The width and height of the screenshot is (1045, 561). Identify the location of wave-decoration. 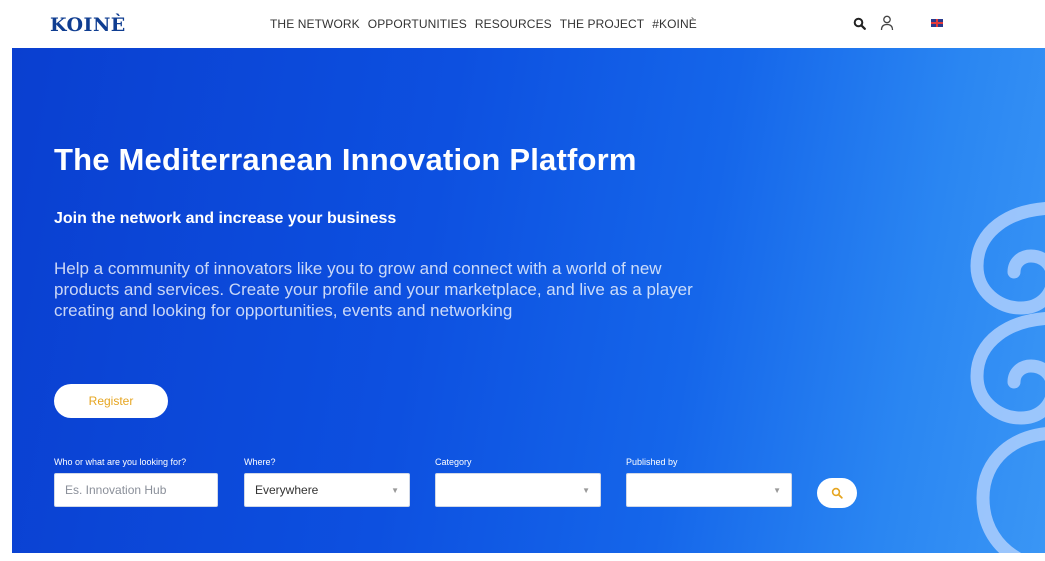
(1007, 377).